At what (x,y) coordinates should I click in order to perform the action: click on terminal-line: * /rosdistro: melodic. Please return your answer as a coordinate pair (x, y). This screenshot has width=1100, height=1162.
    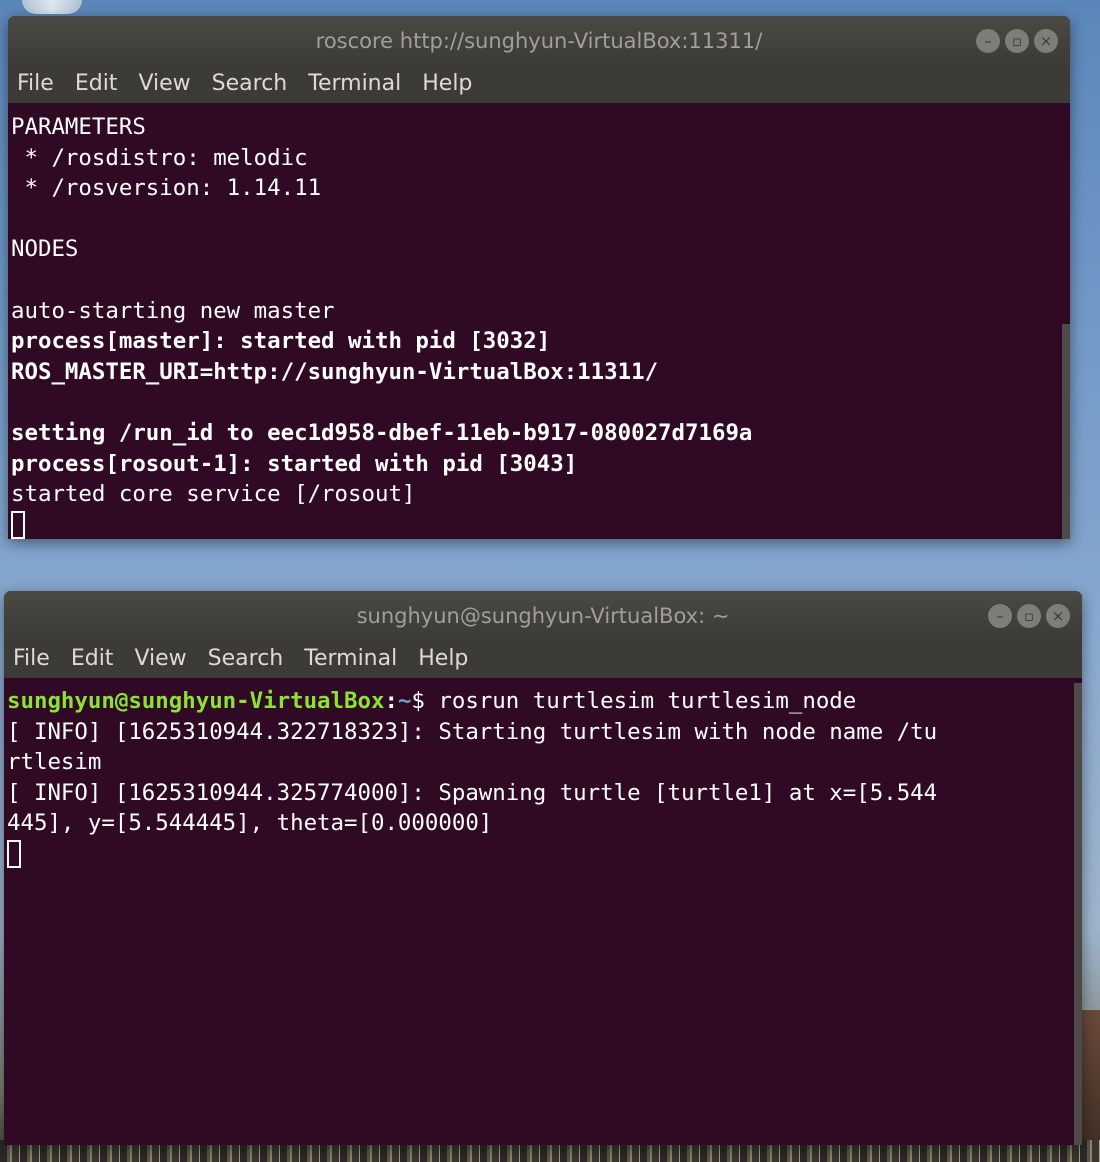
    Looking at the image, I should click on (159, 157).